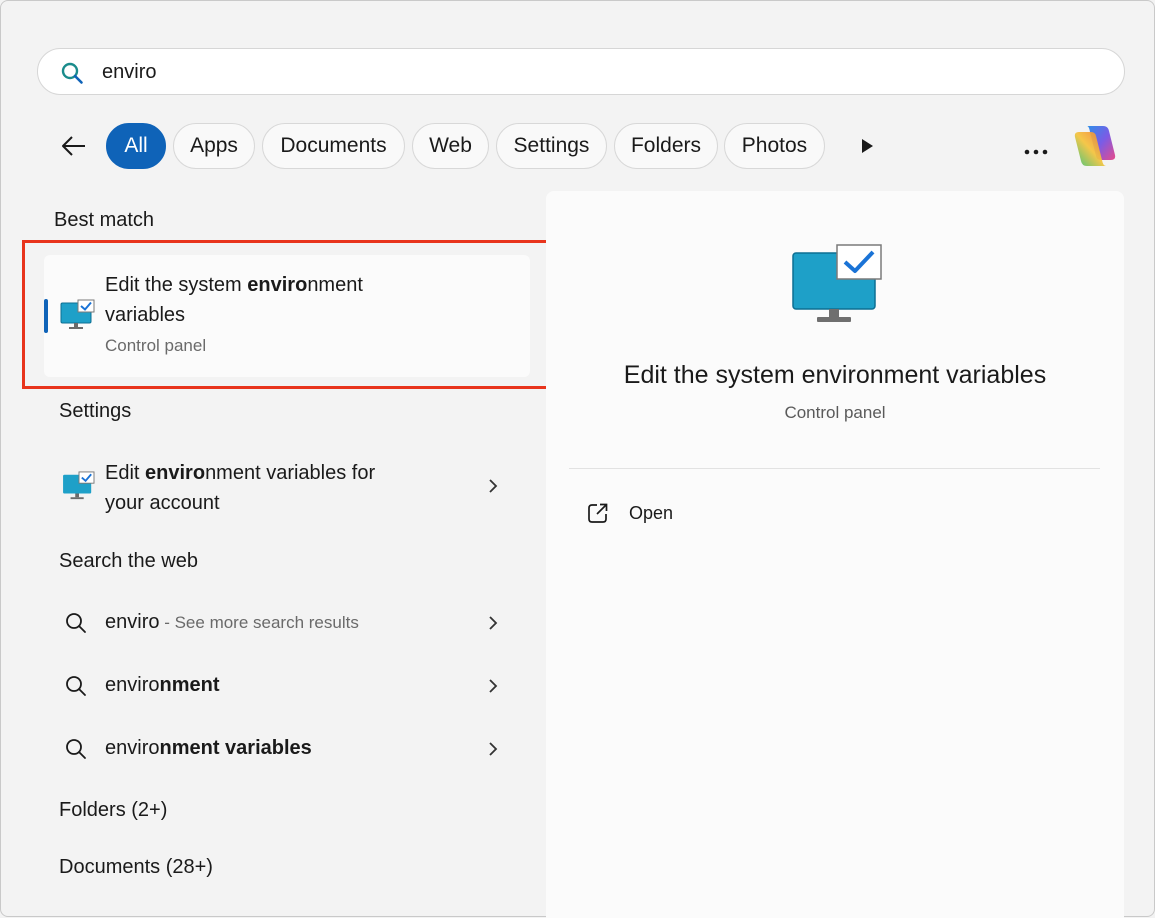 Image resolution: width=1155 pixels, height=918 pixels. Describe the element at coordinates (835, 412) in the screenshot. I see `detail-subtitle: Control panel` at that location.